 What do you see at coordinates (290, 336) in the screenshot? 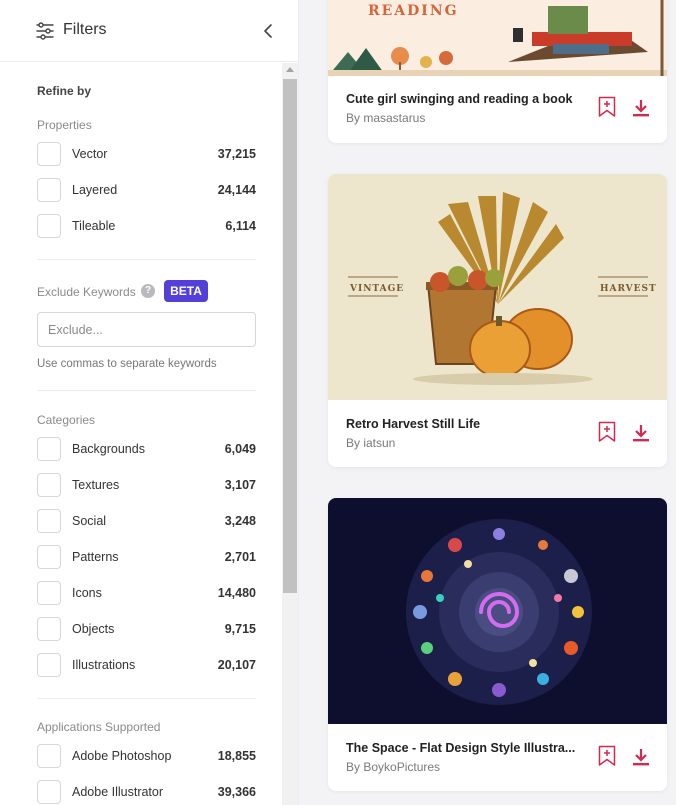
I see `scroll-thumb` at bounding box center [290, 336].